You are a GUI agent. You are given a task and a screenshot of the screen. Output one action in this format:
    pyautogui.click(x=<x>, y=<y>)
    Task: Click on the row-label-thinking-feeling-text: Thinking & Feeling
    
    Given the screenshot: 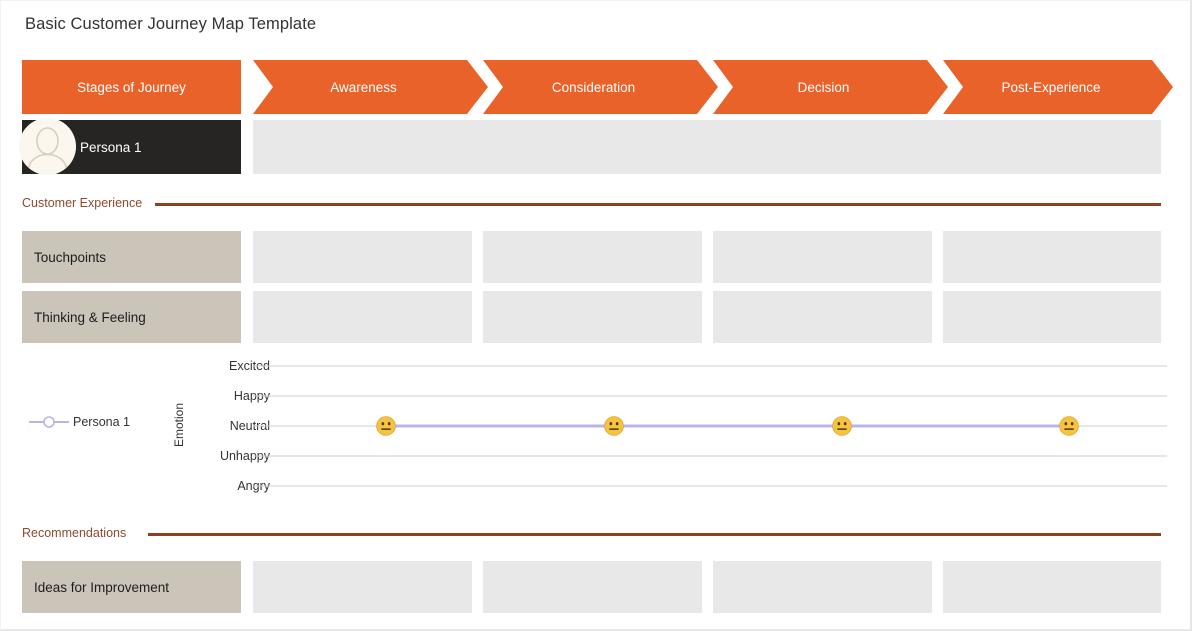 What is the action you would take?
    pyautogui.click(x=90, y=317)
    